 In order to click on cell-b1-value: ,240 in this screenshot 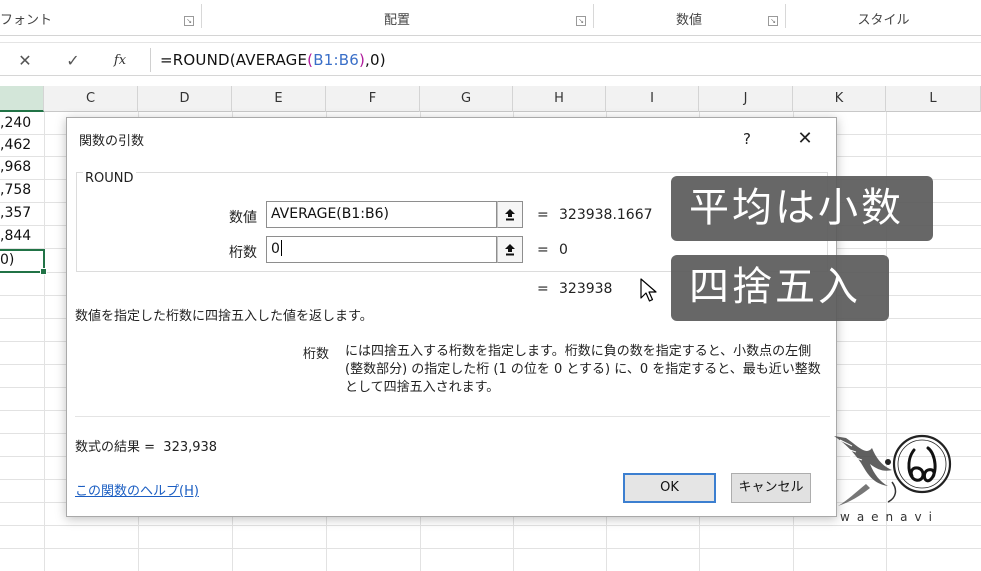, I will do `click(22, 123)`.